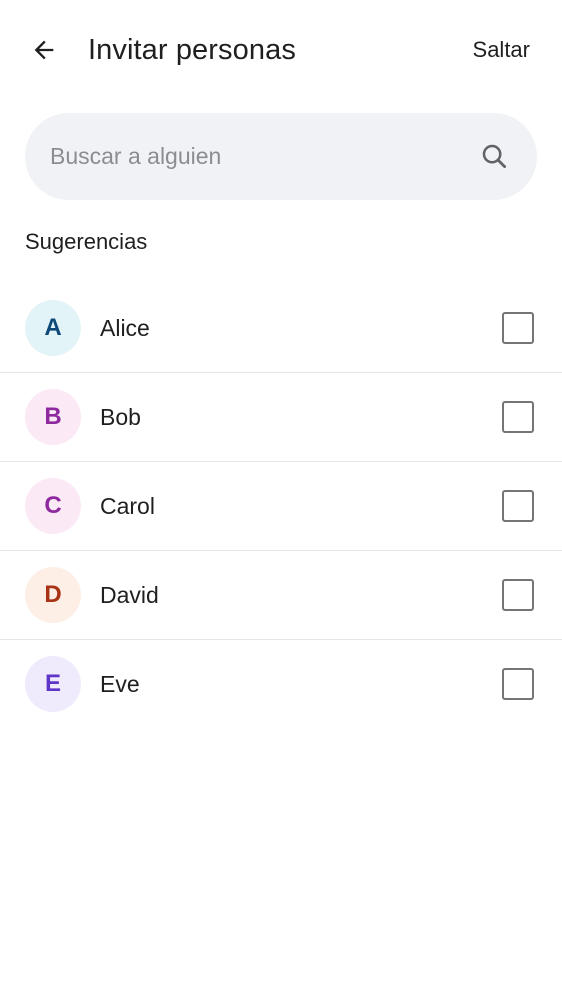 This screenshot has height=1000, width=562. I want to click on skip-button: Saltar, so click(501, 50).